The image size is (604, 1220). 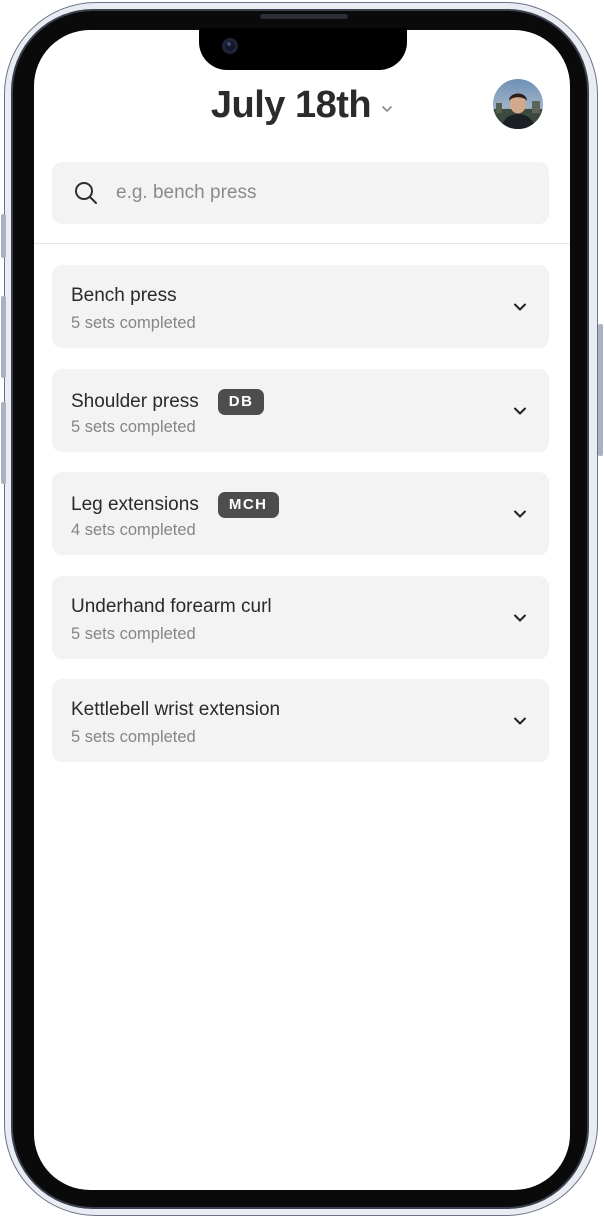 What do you see at coordinates (300, 617) in the screenshot?
I see `exercise-card-underhand-forearm-curl: Underhand forearm curl 5 sets completed` at bounding box center [300, 617].